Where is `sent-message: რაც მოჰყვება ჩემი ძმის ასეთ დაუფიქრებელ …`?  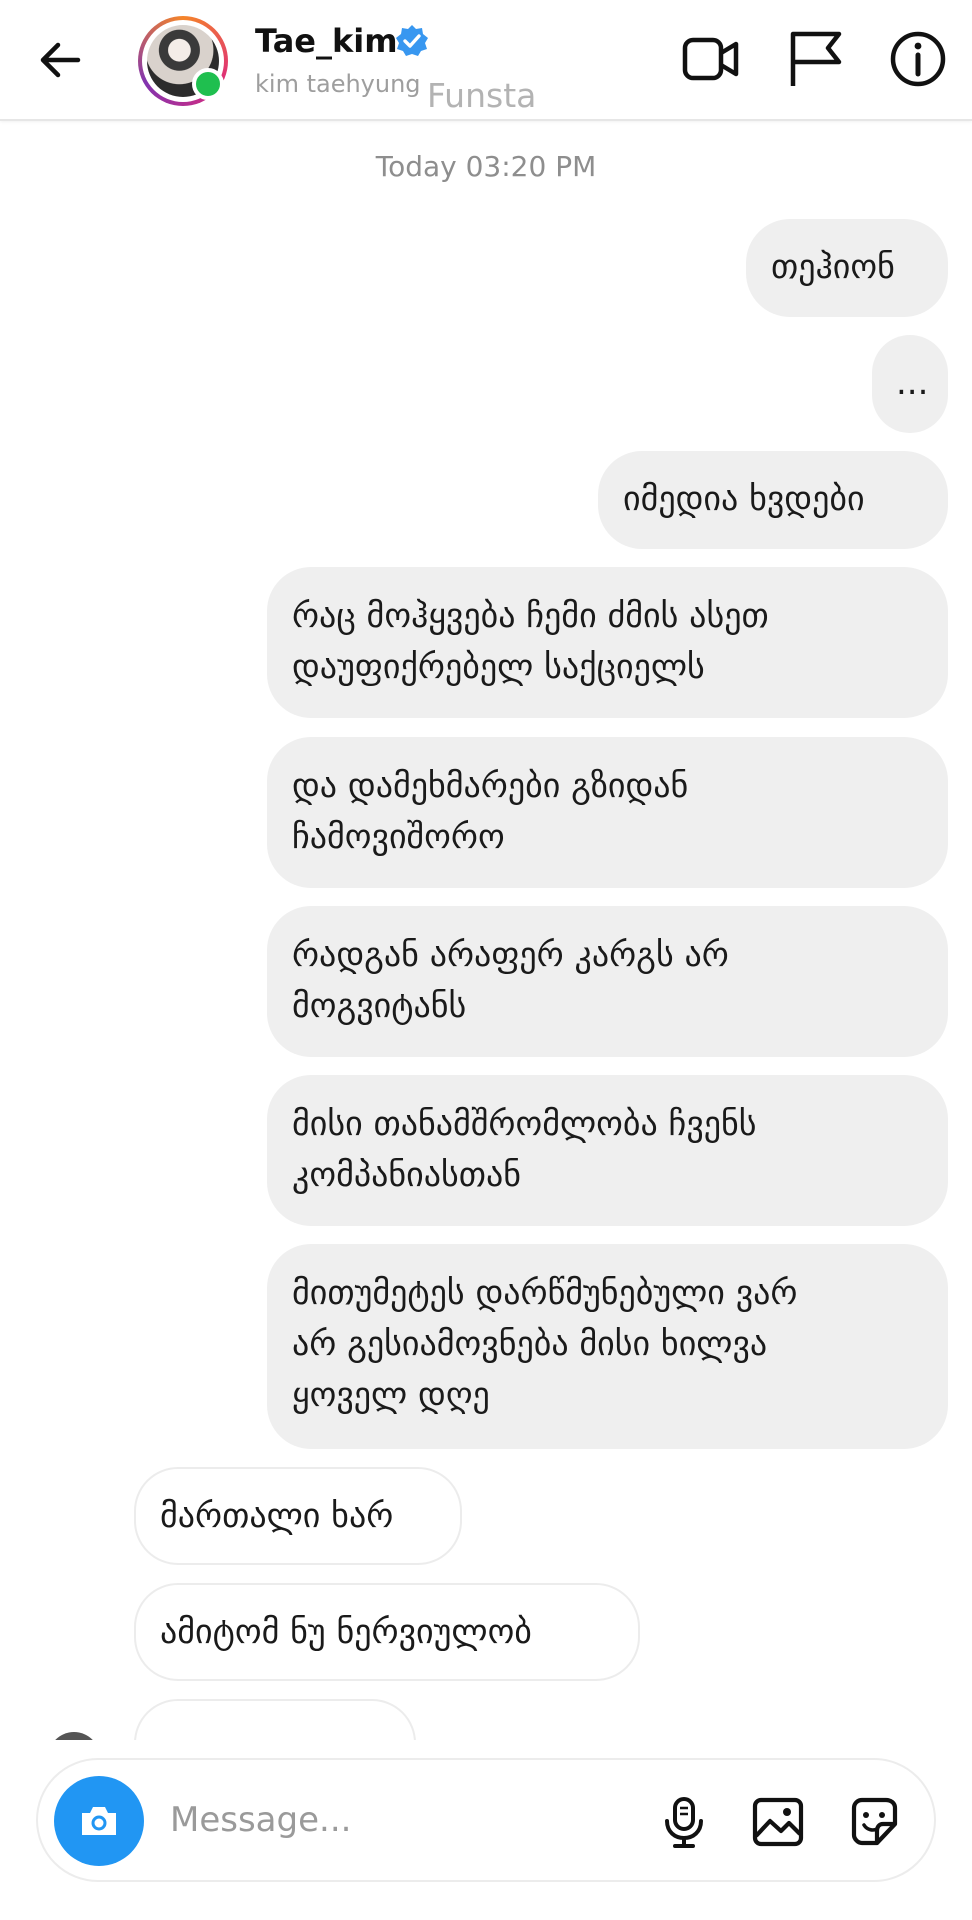
sent-message: რაც მოჰყვება ჩემი ძმის ასეთ დაუფიქრებელ … is located at coordinates (607, 642).